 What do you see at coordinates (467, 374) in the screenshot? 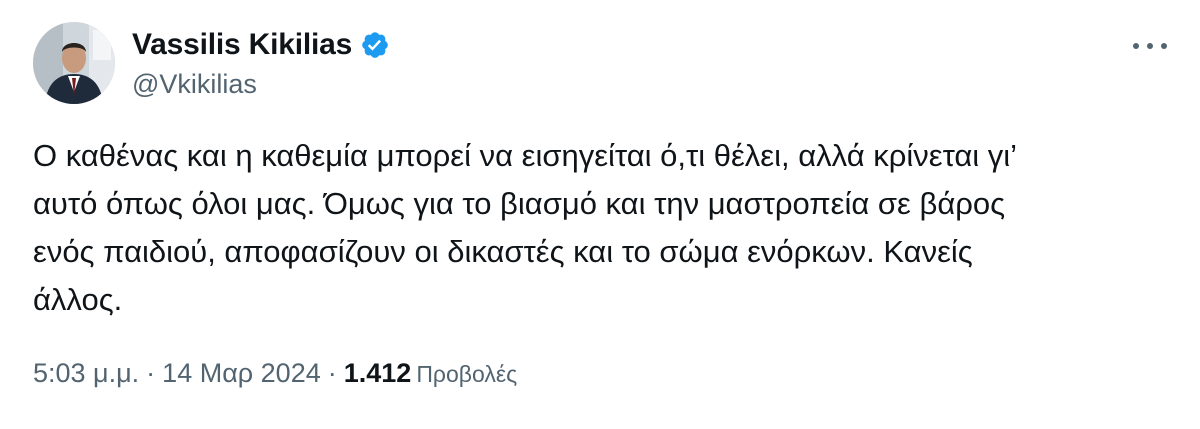
I see `views-label: Προβολές` at bounding box center [467, 374].